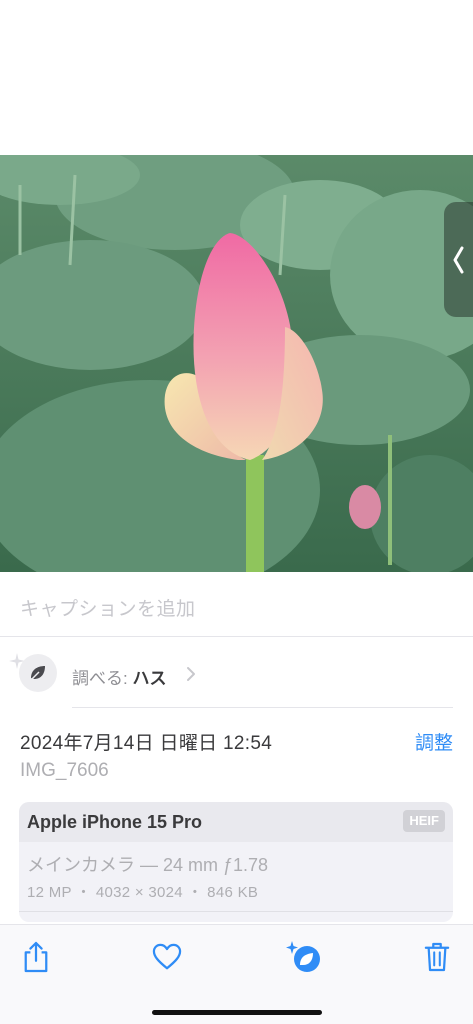 This screenshot has width=473, height=1024. I want to click on favorite-button, so click(167, 957).